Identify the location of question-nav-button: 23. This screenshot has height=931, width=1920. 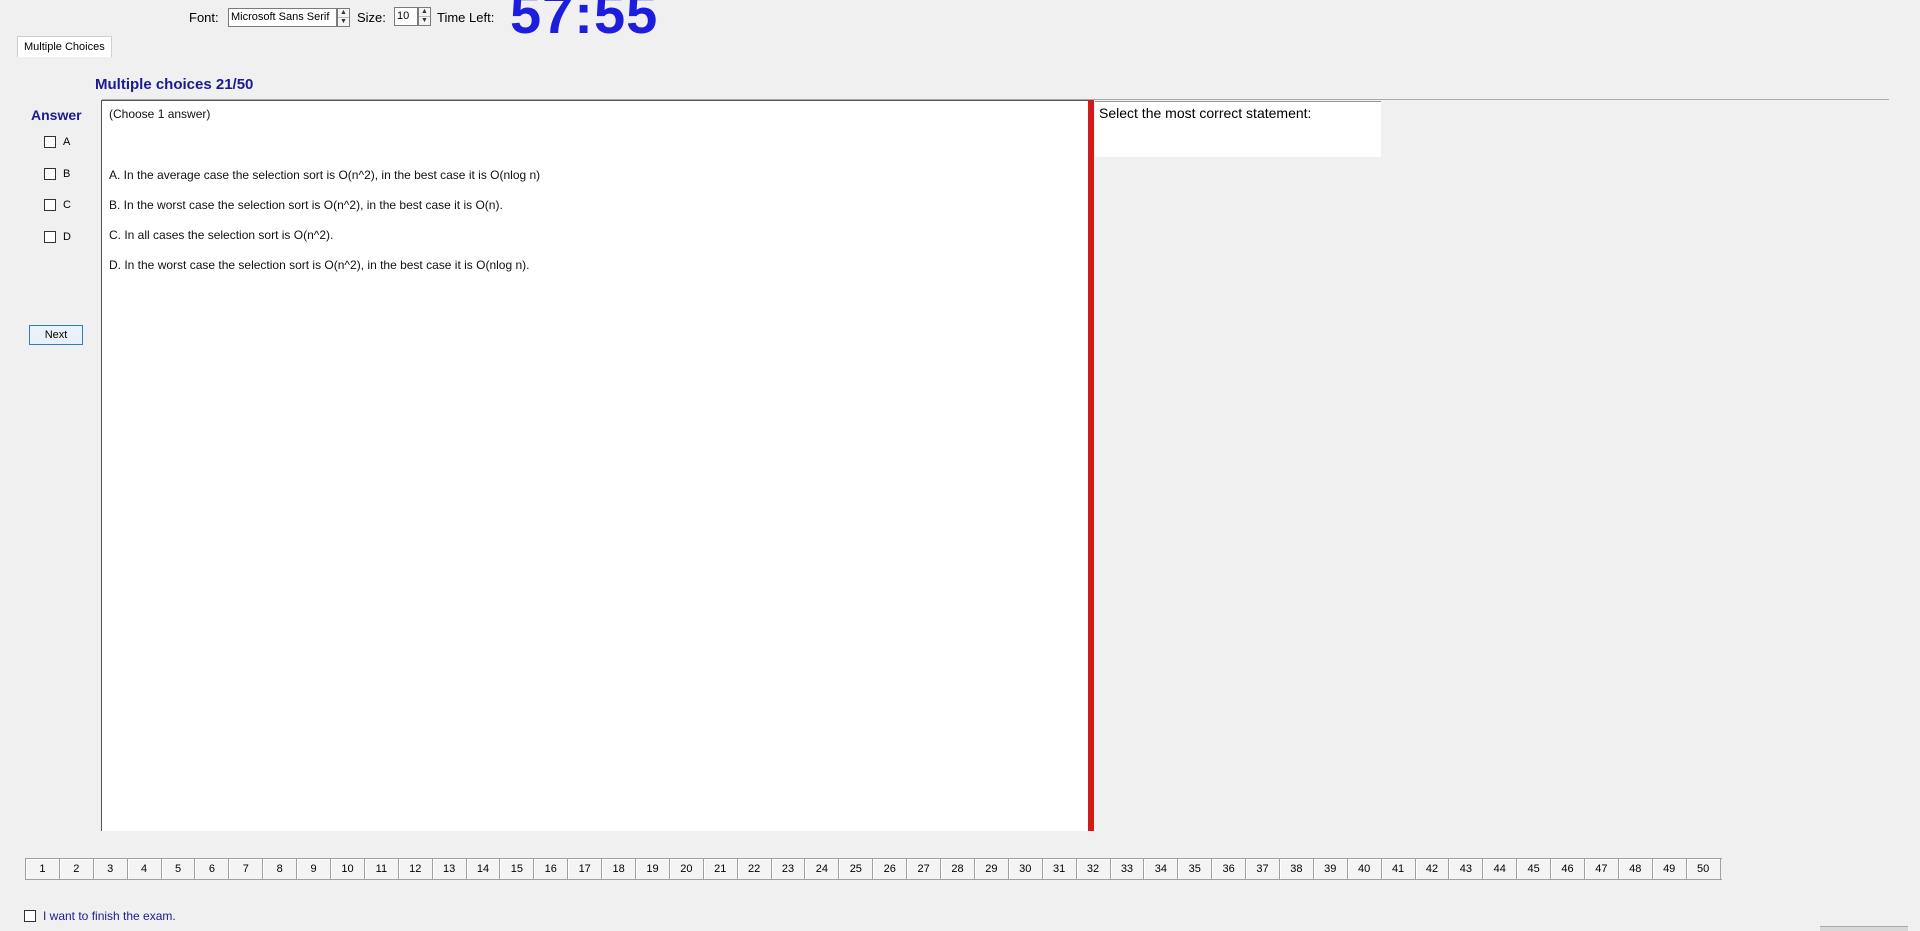
(788, 869).